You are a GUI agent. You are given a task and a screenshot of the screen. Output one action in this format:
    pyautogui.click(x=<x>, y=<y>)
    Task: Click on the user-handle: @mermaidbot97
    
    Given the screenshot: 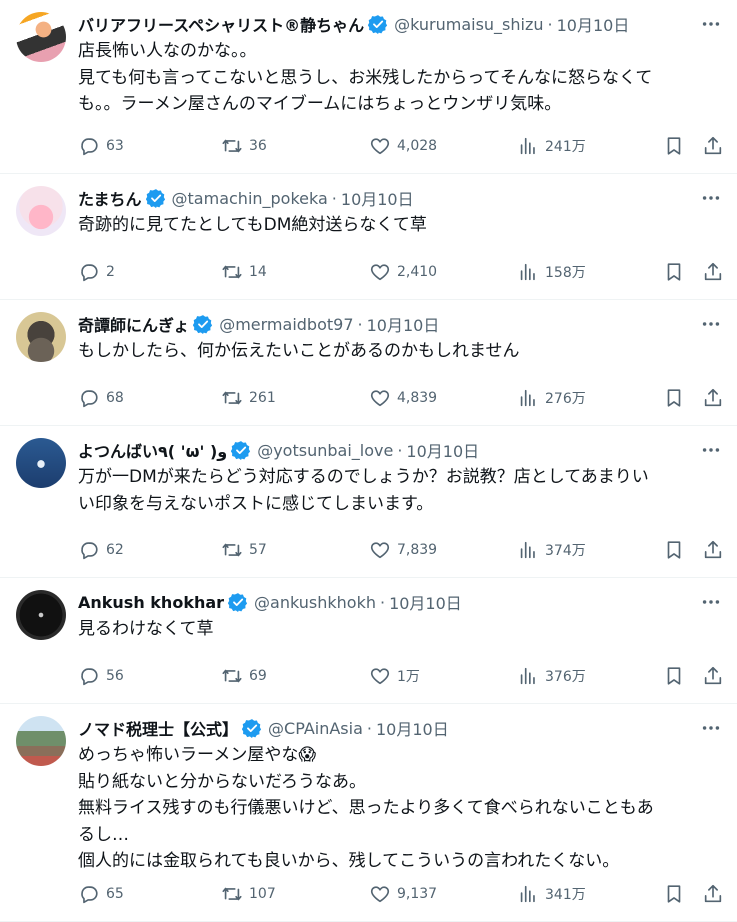 What is the action you would take?
    pyautogui.click(x=286, y=324)
    